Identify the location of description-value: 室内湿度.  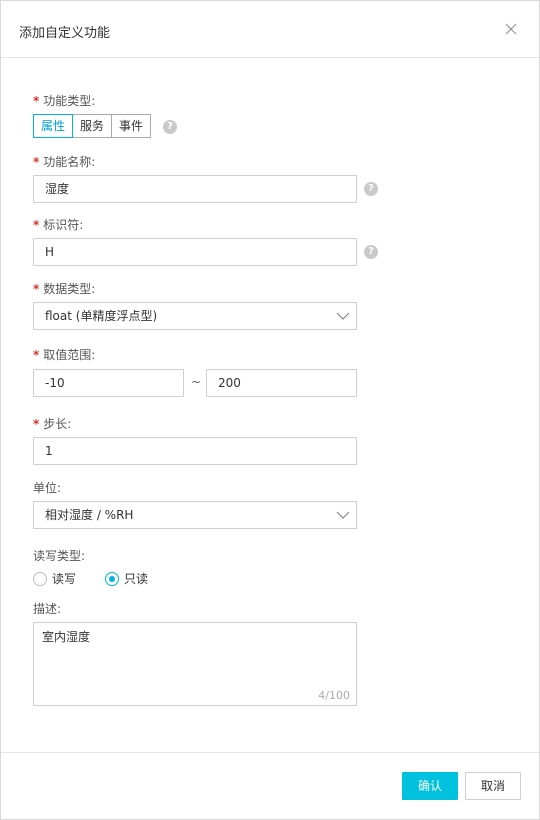
(66, 637).